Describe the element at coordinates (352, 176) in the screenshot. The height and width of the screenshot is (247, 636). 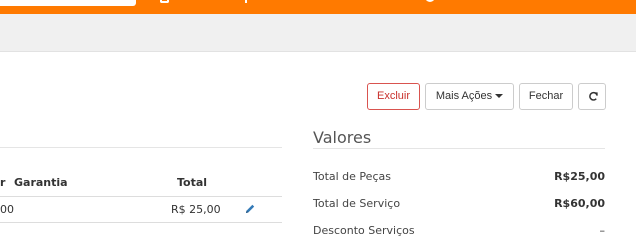
I see `total-pecas-label: Total de Peças` at that location.